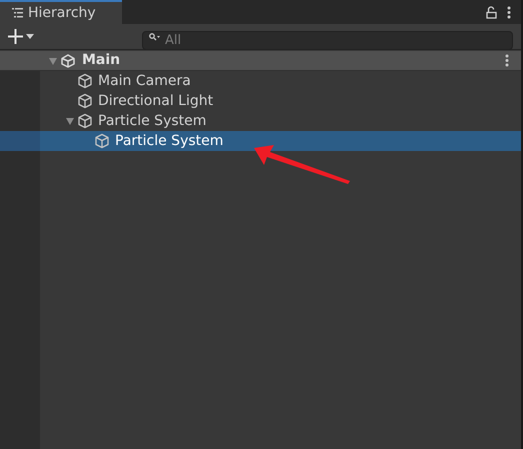  I want to click on list-icon, so click(17, 13).